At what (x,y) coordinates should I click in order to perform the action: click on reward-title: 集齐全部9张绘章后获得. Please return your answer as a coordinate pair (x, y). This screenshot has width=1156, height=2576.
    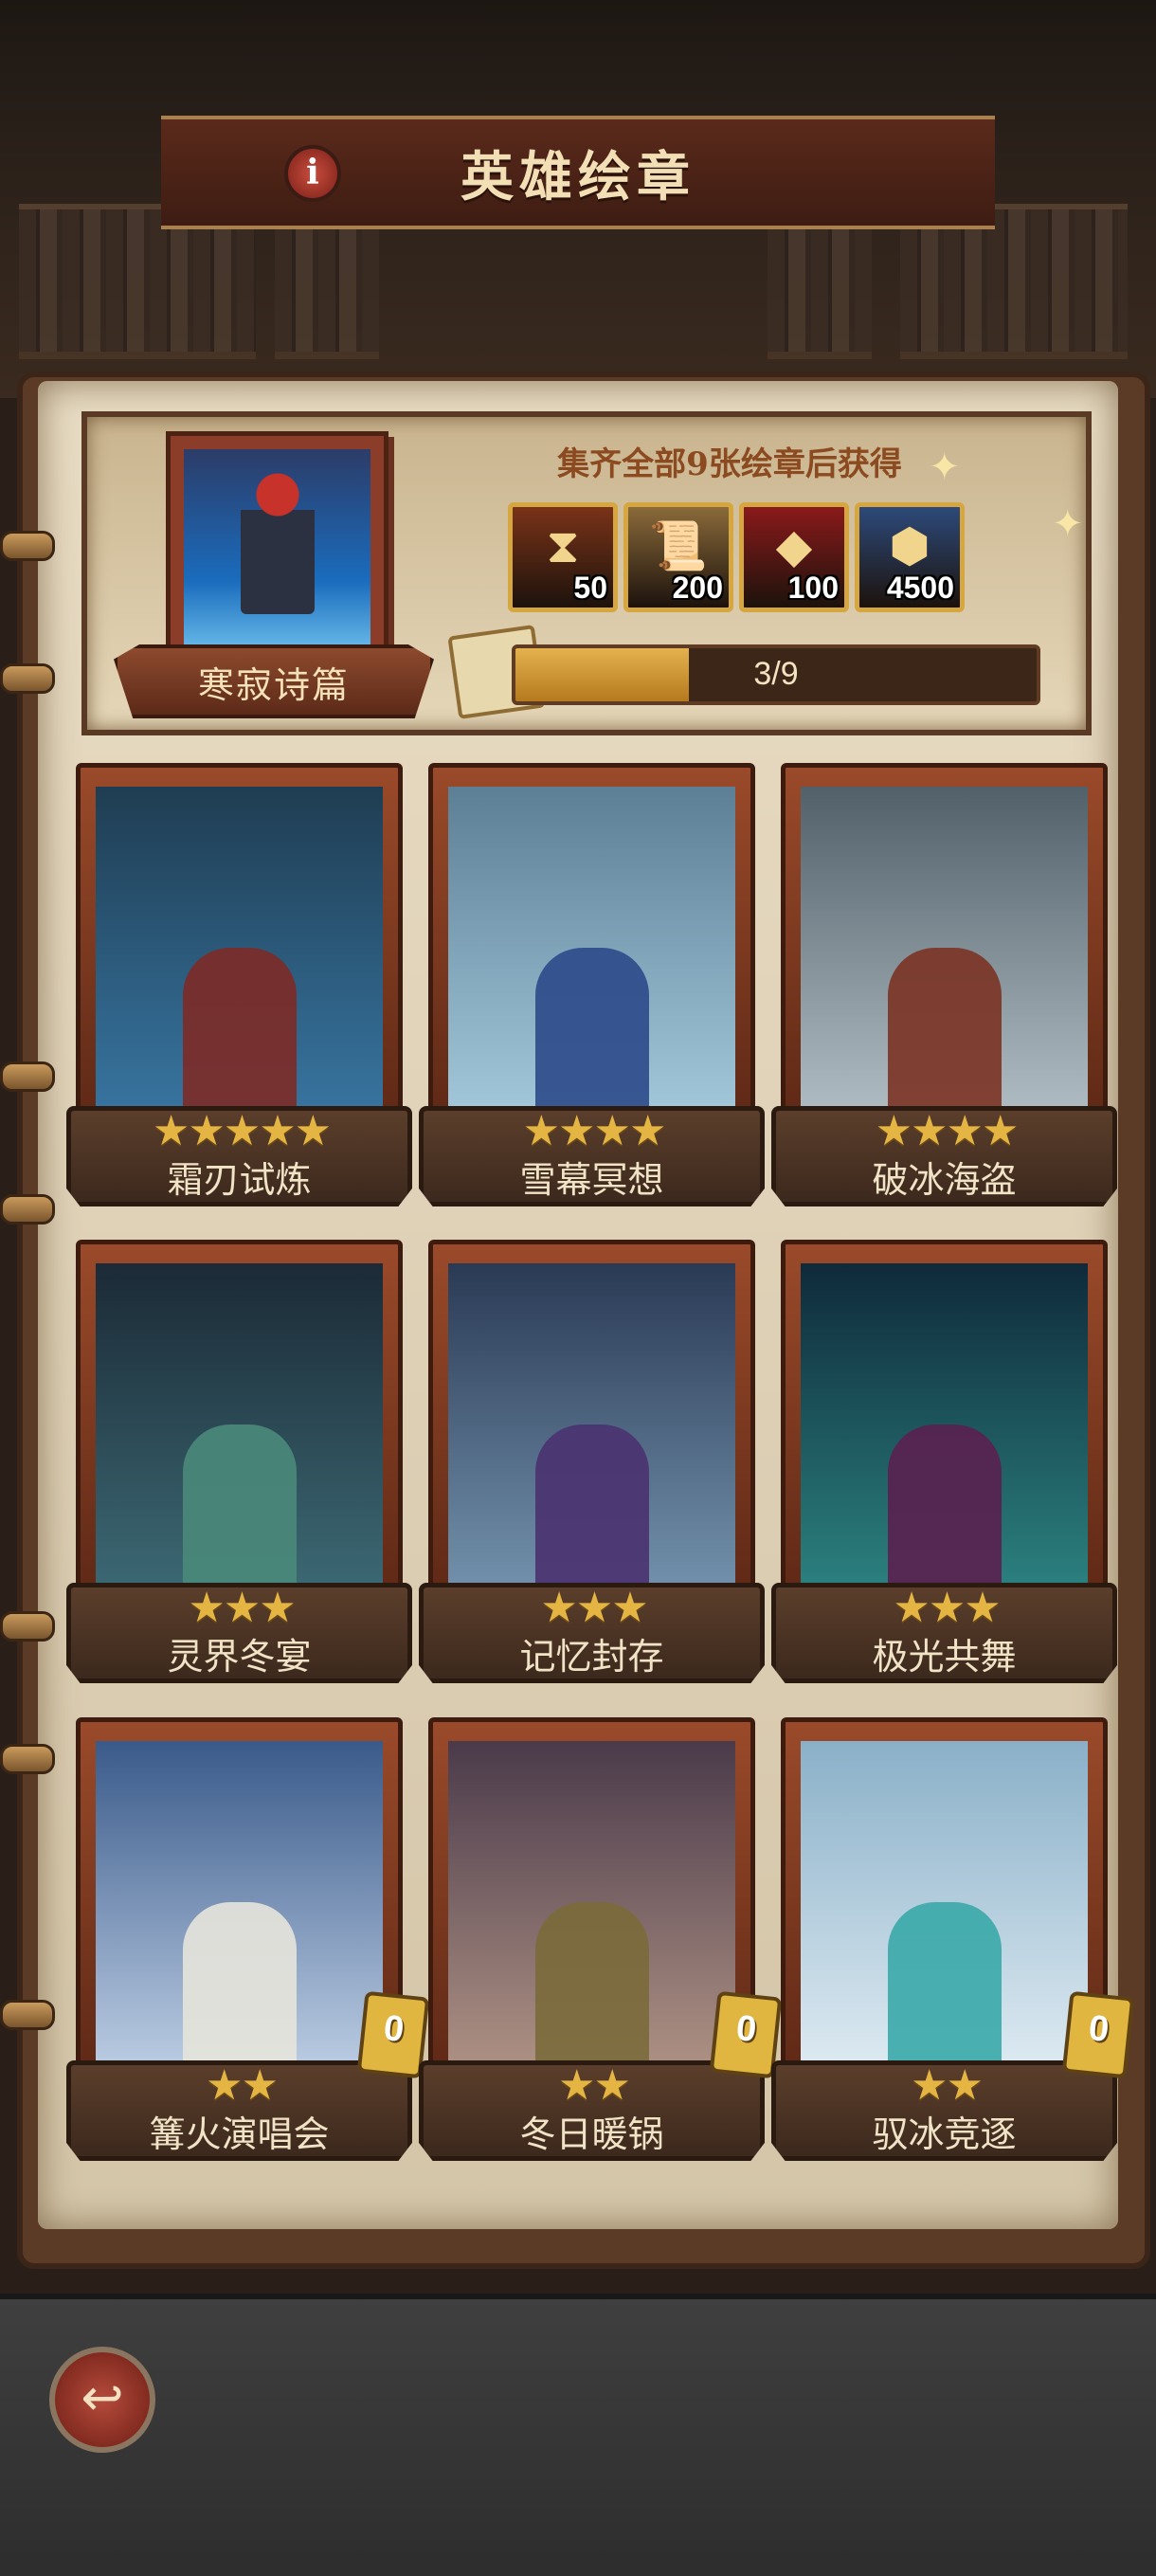
    Looking at the image, I should click on (729, 464).